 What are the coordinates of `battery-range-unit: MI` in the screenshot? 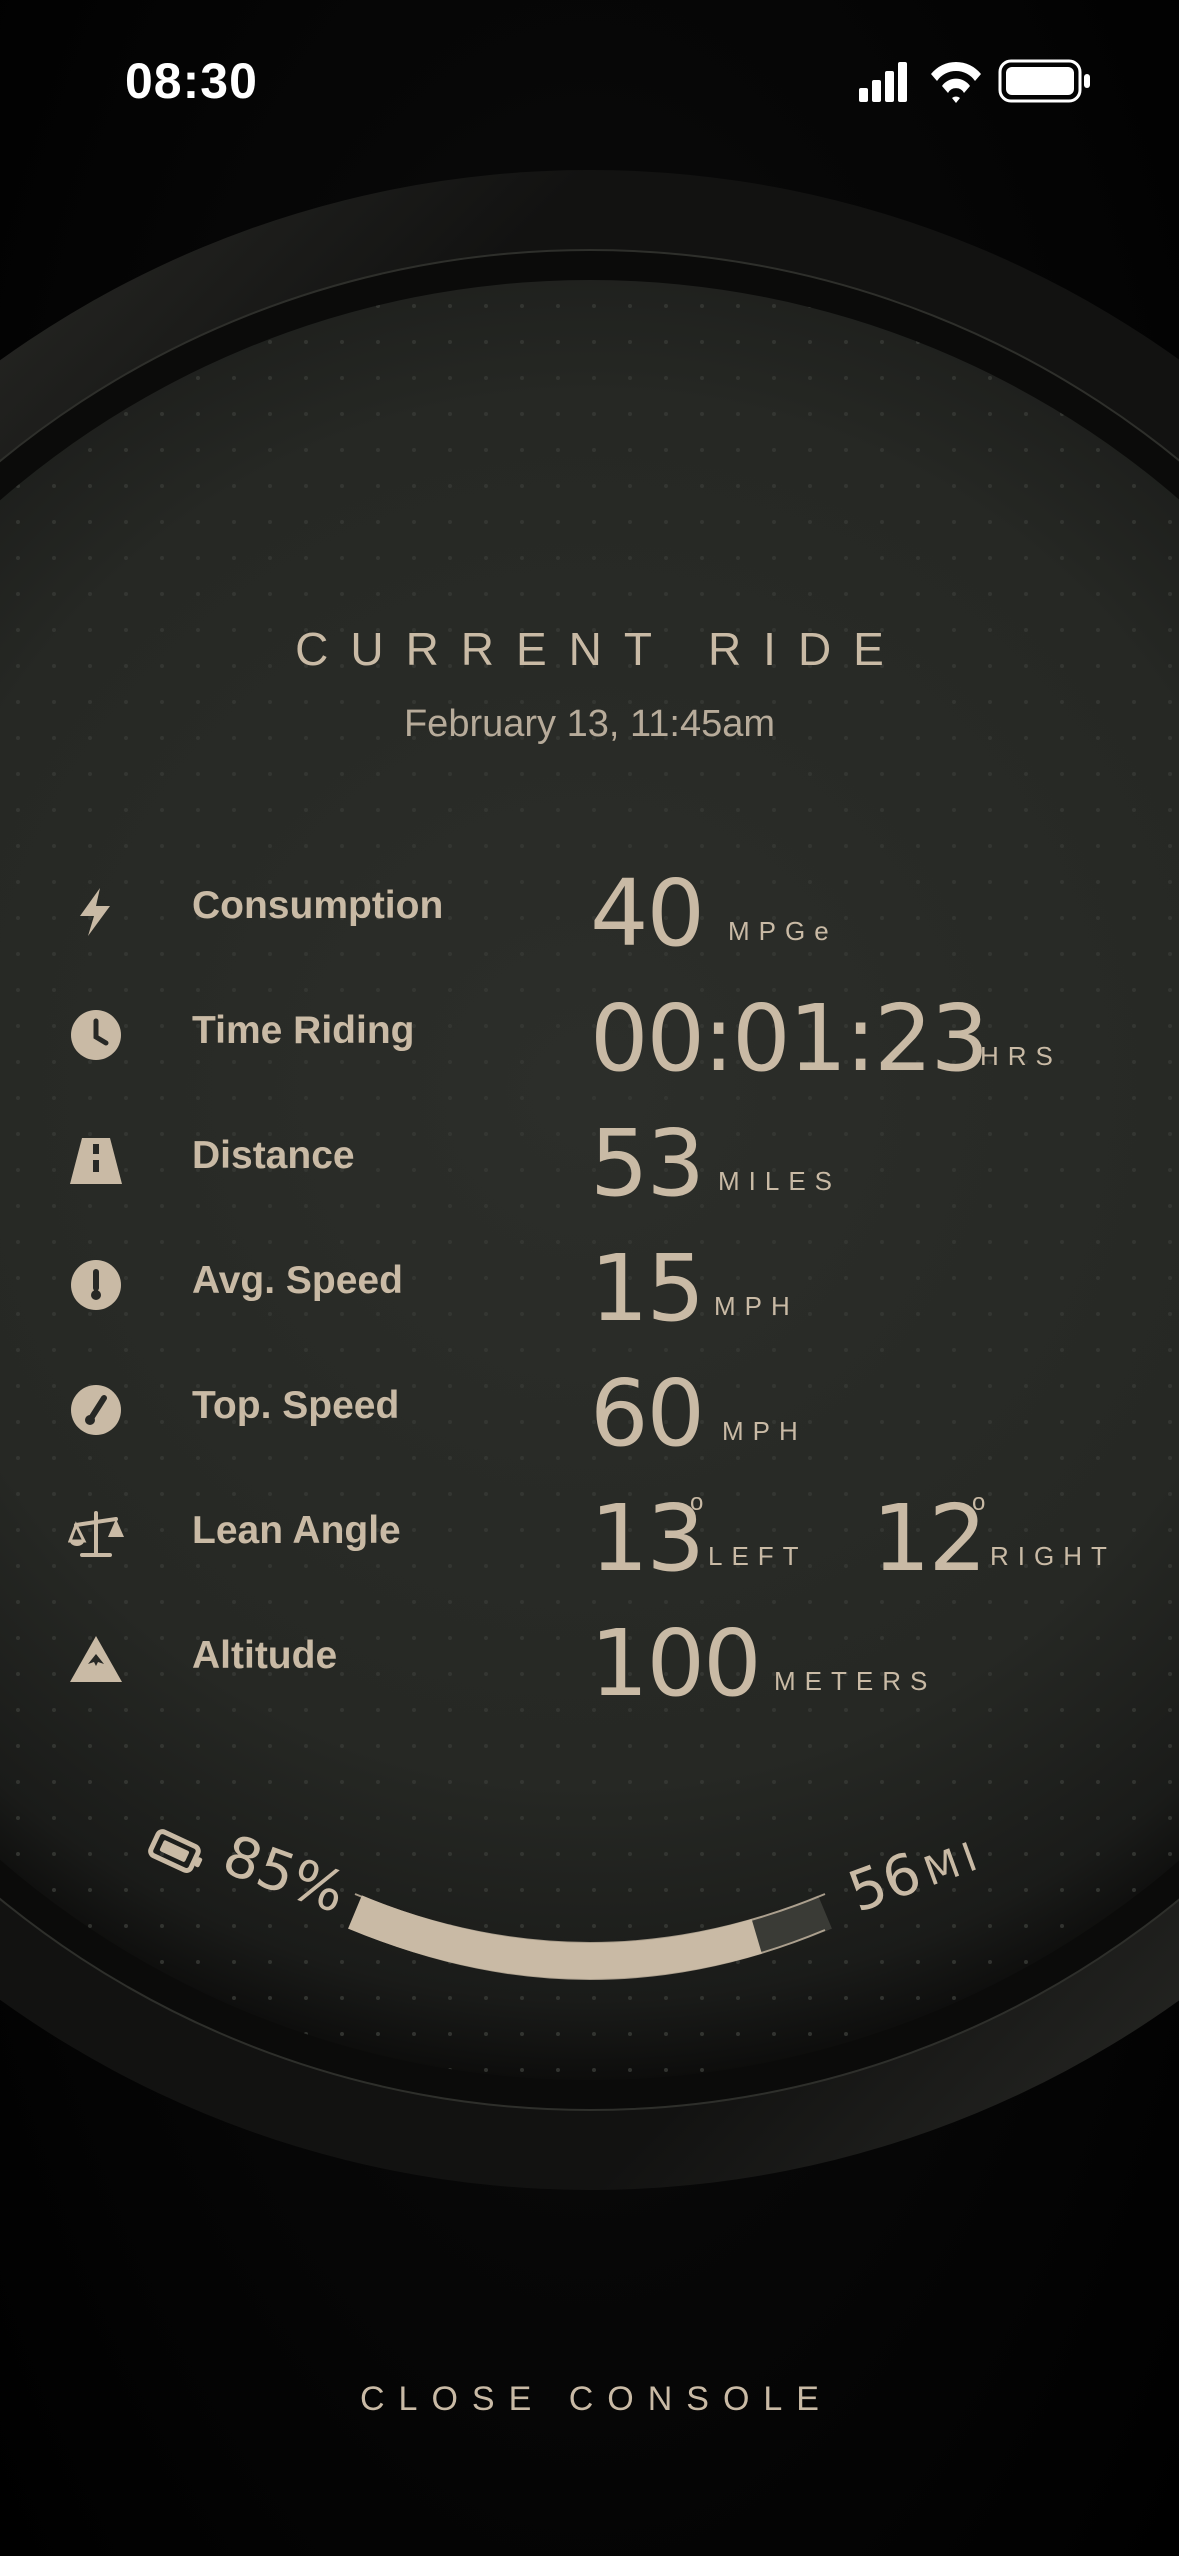 It's located at (953, 1863).